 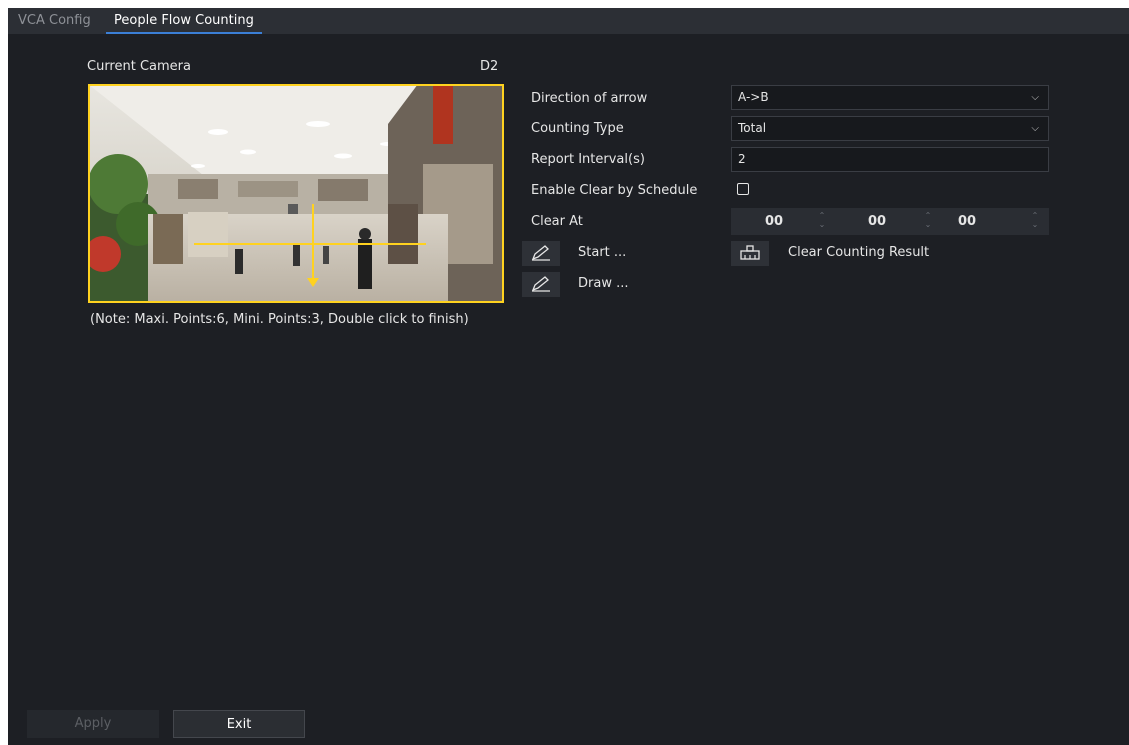 I want to click on counting-type-select: Total ⌵, so click(x=890, y=128).